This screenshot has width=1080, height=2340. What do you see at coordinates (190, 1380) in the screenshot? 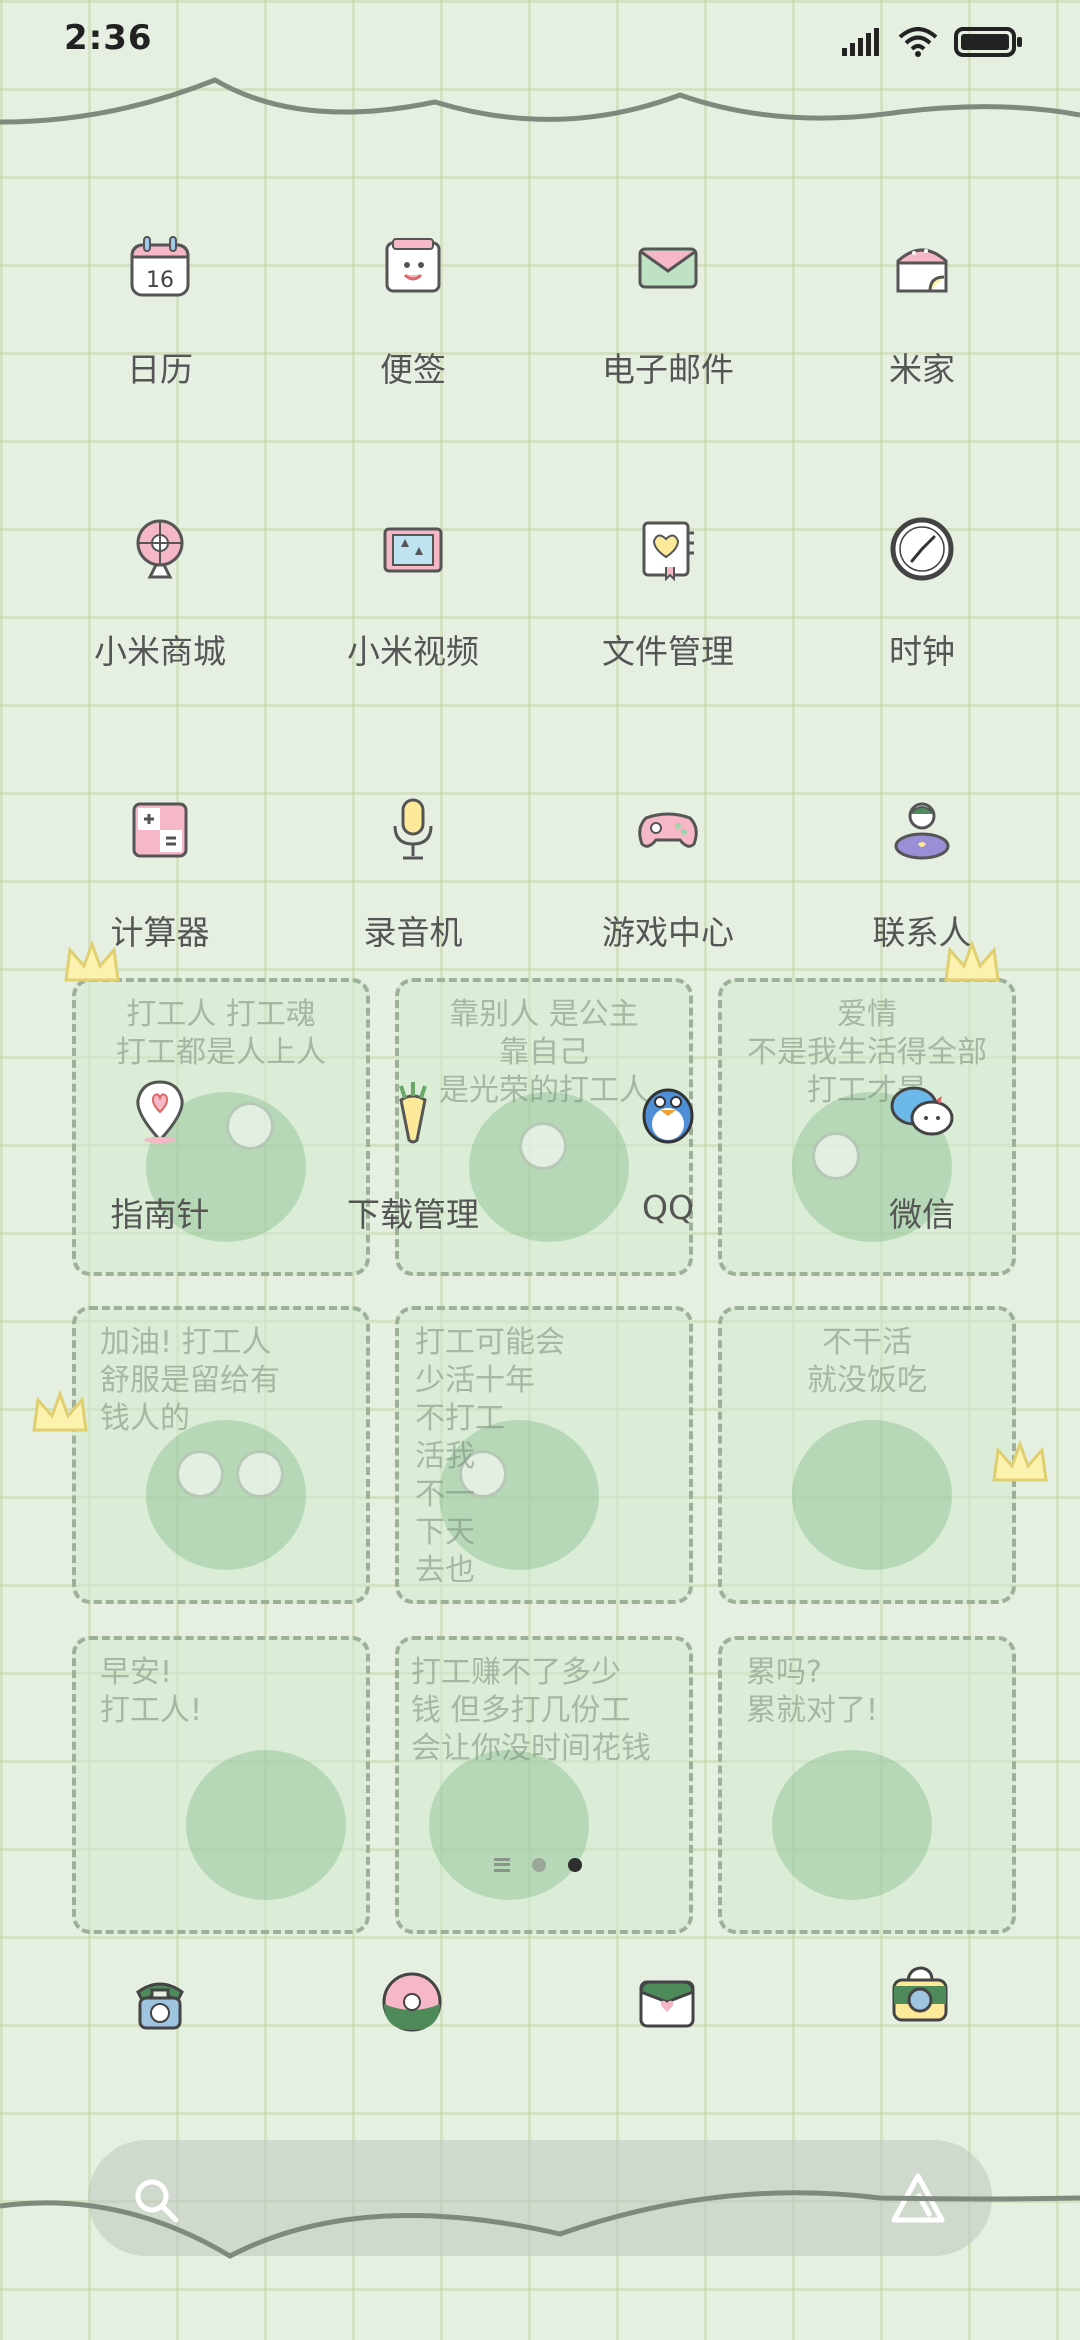
I see `sticker-text: 加油! 打工人 舒服是留给有 钱人的` at bounding box center [190, 1380].